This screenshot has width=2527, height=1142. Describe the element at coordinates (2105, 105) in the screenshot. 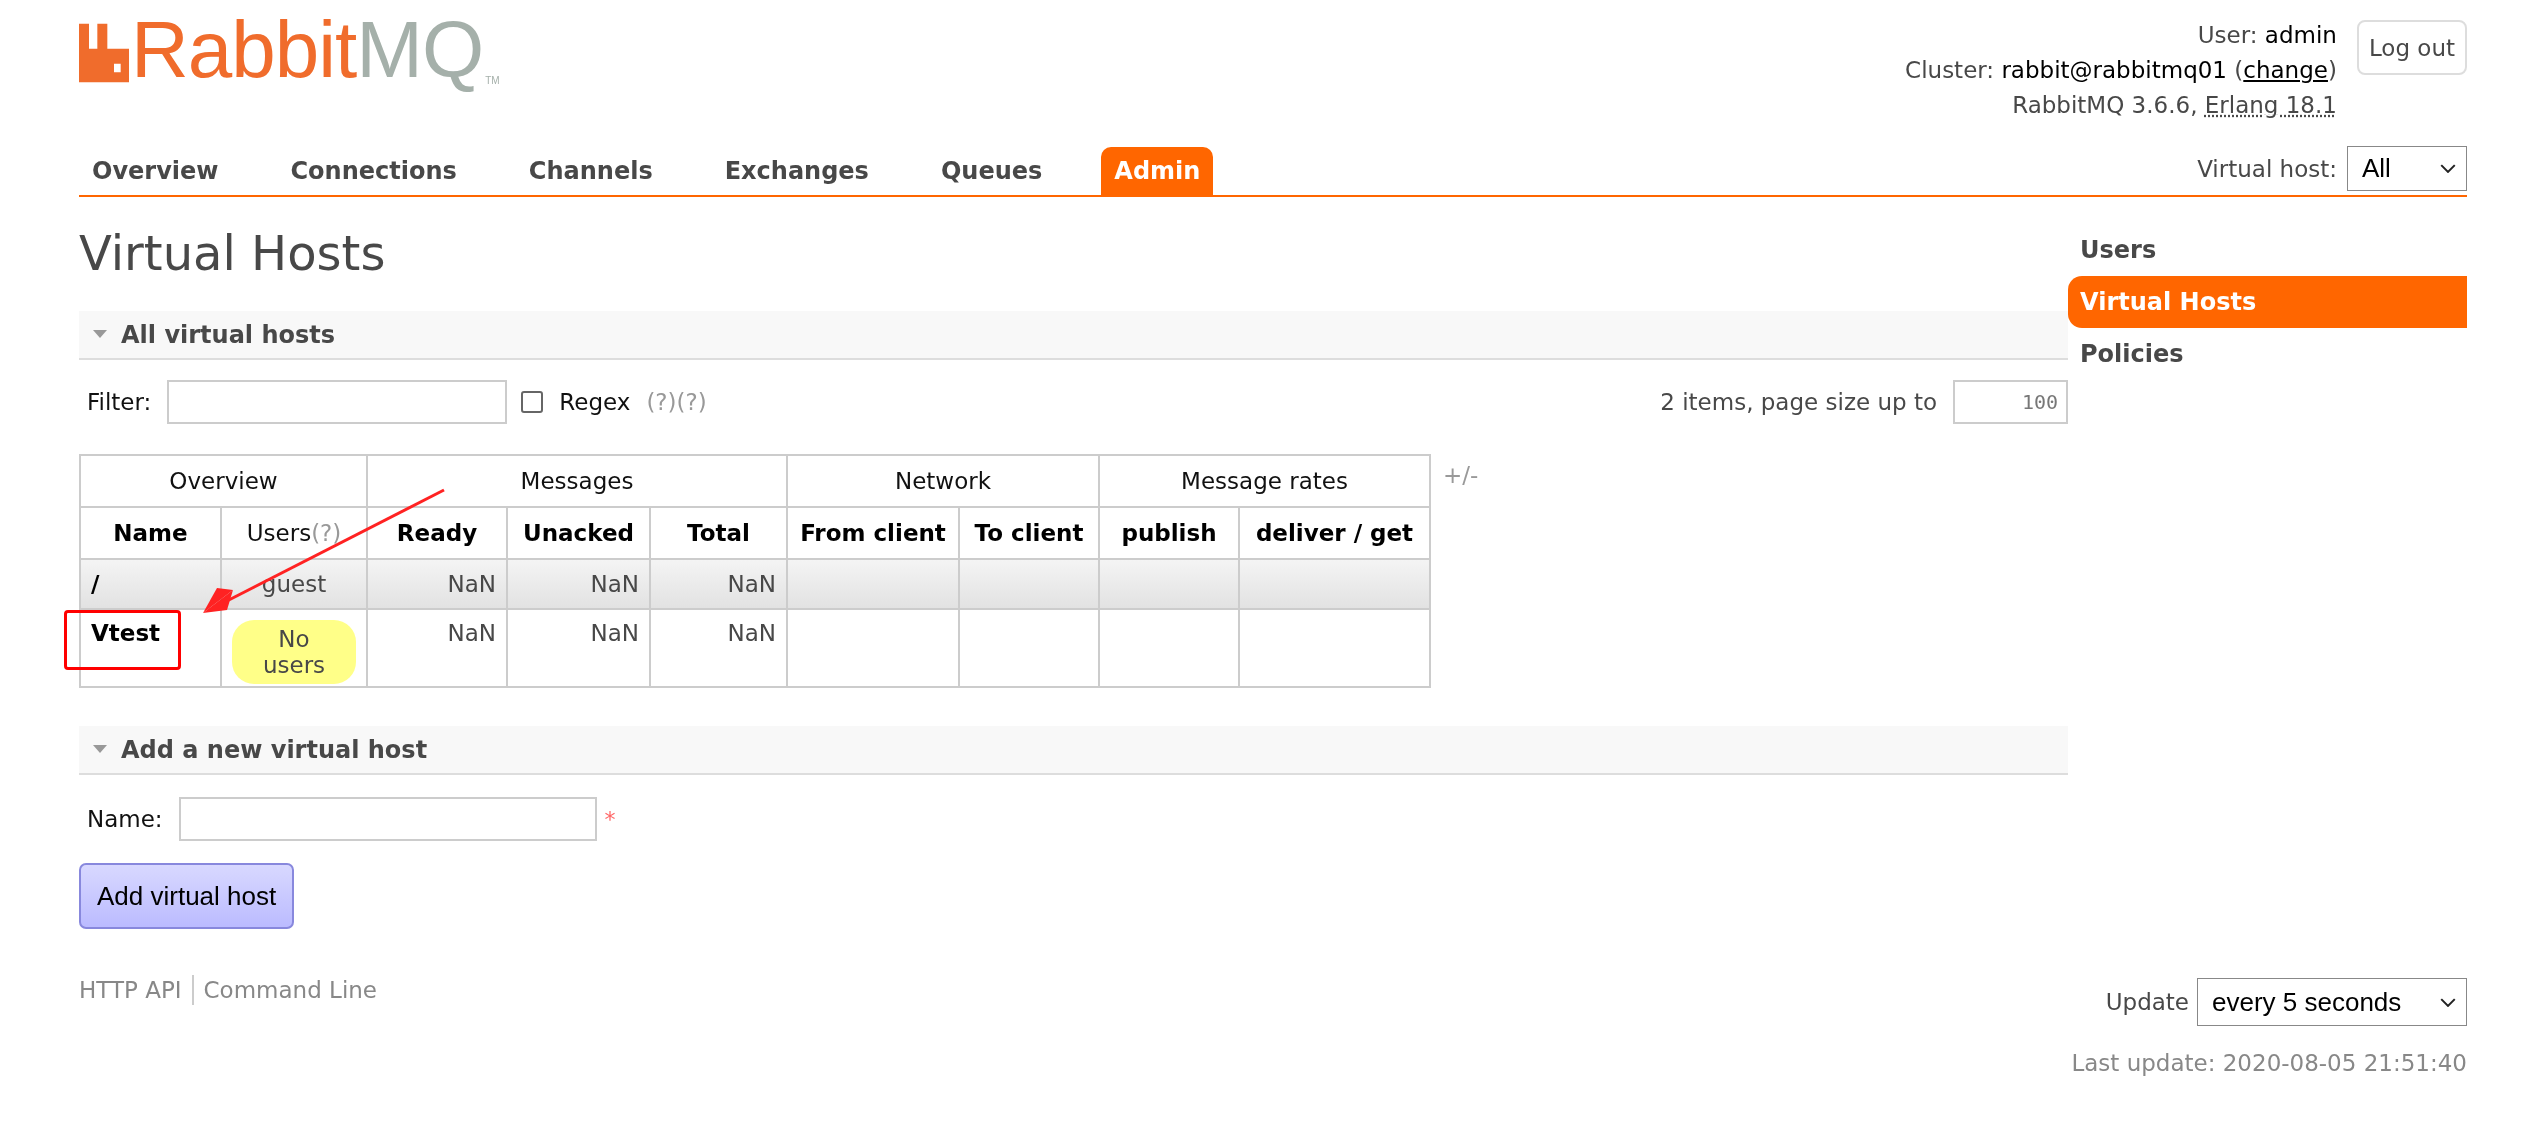

I see `version-text: RabbitMQ 3.6.6,` at that location.